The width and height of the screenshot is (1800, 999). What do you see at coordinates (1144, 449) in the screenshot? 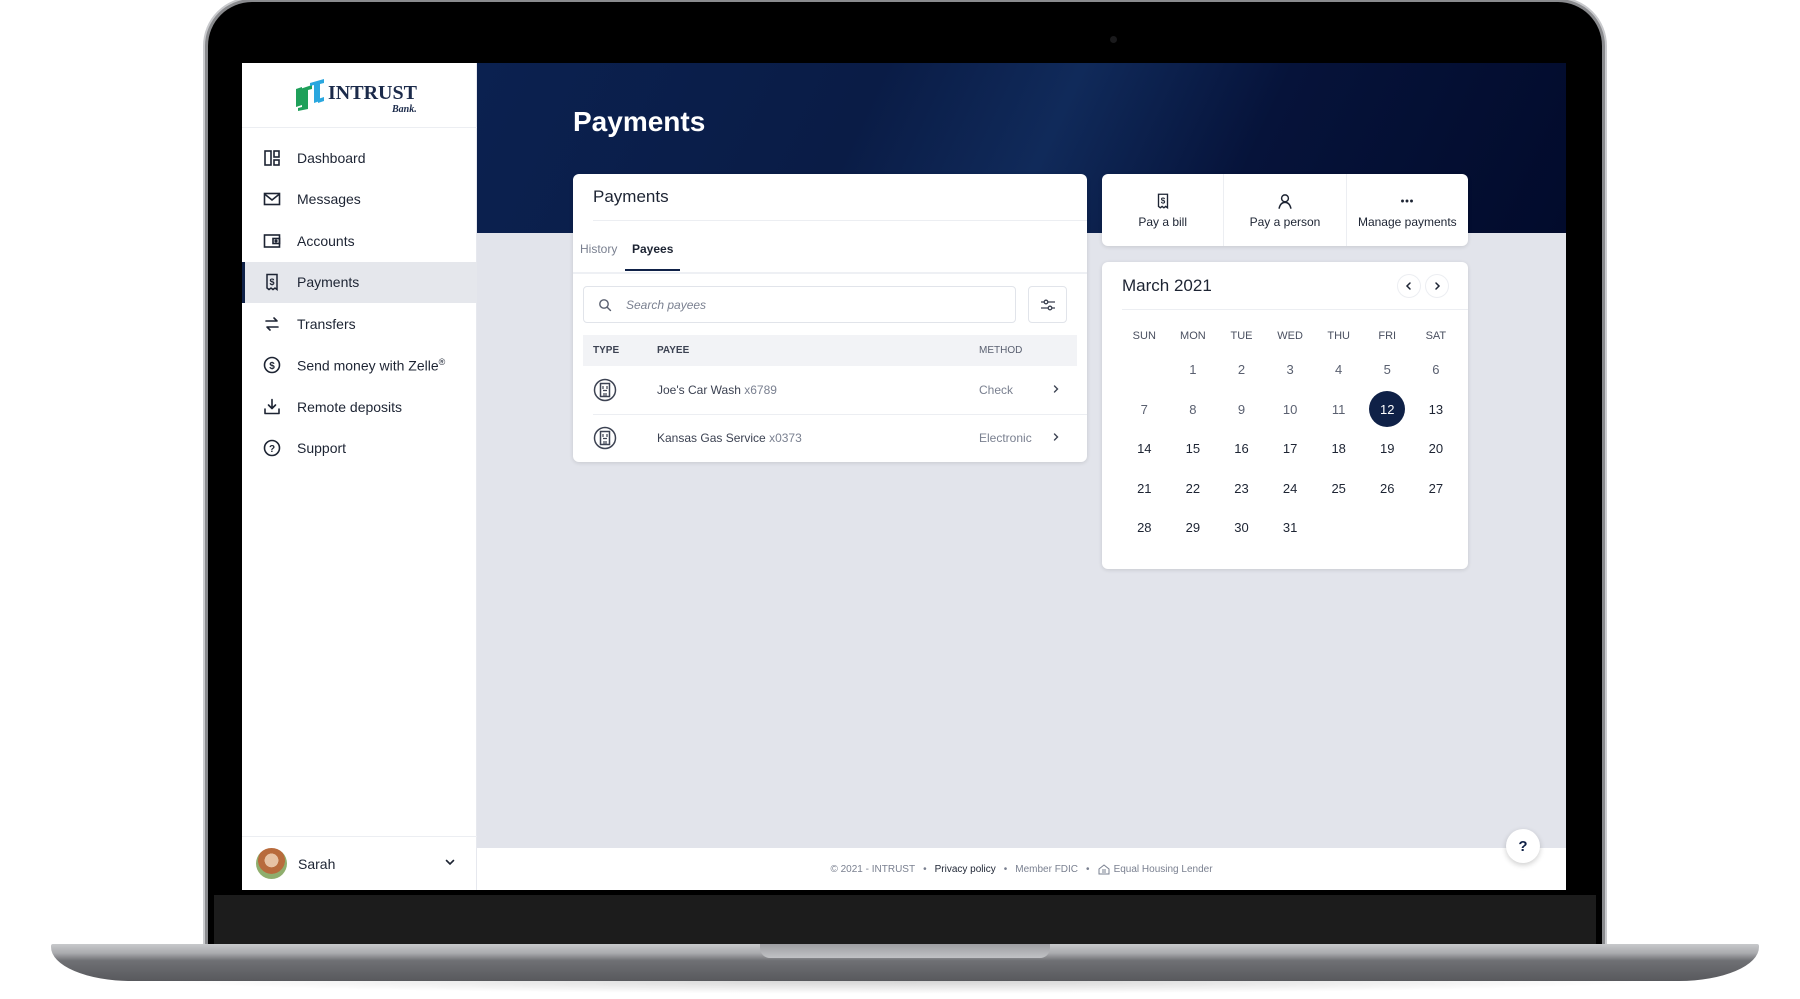
I see `calendar-day: 14` at bounding box center [1144, 449].